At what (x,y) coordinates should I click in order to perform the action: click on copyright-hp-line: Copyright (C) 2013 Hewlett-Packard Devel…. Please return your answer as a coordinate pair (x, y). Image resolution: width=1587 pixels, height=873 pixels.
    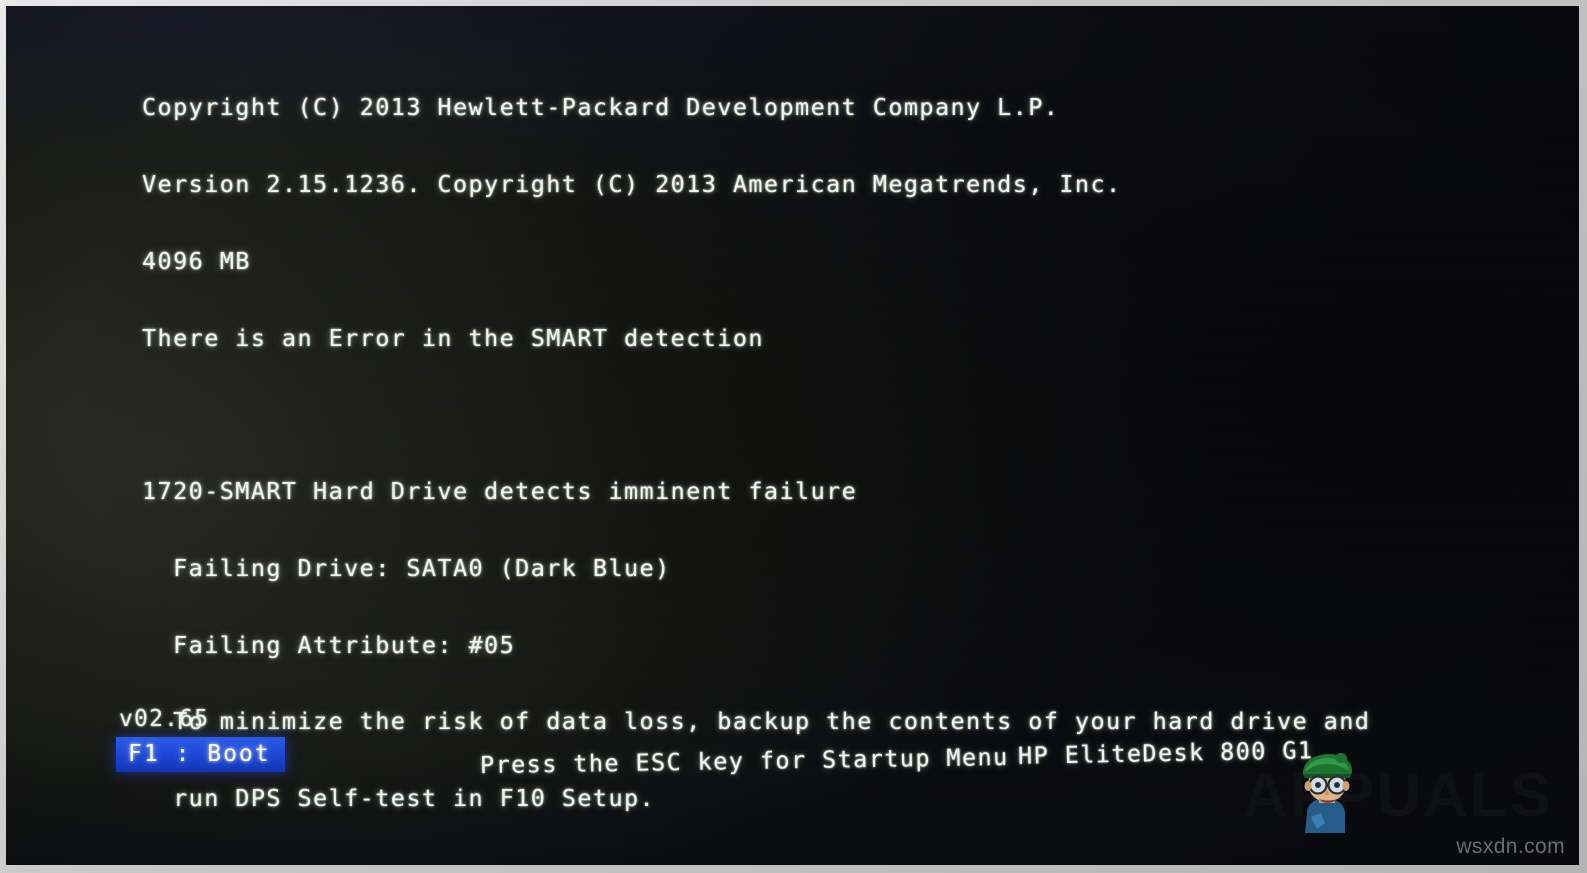
    Looking at the image, I should click on (601, 107).